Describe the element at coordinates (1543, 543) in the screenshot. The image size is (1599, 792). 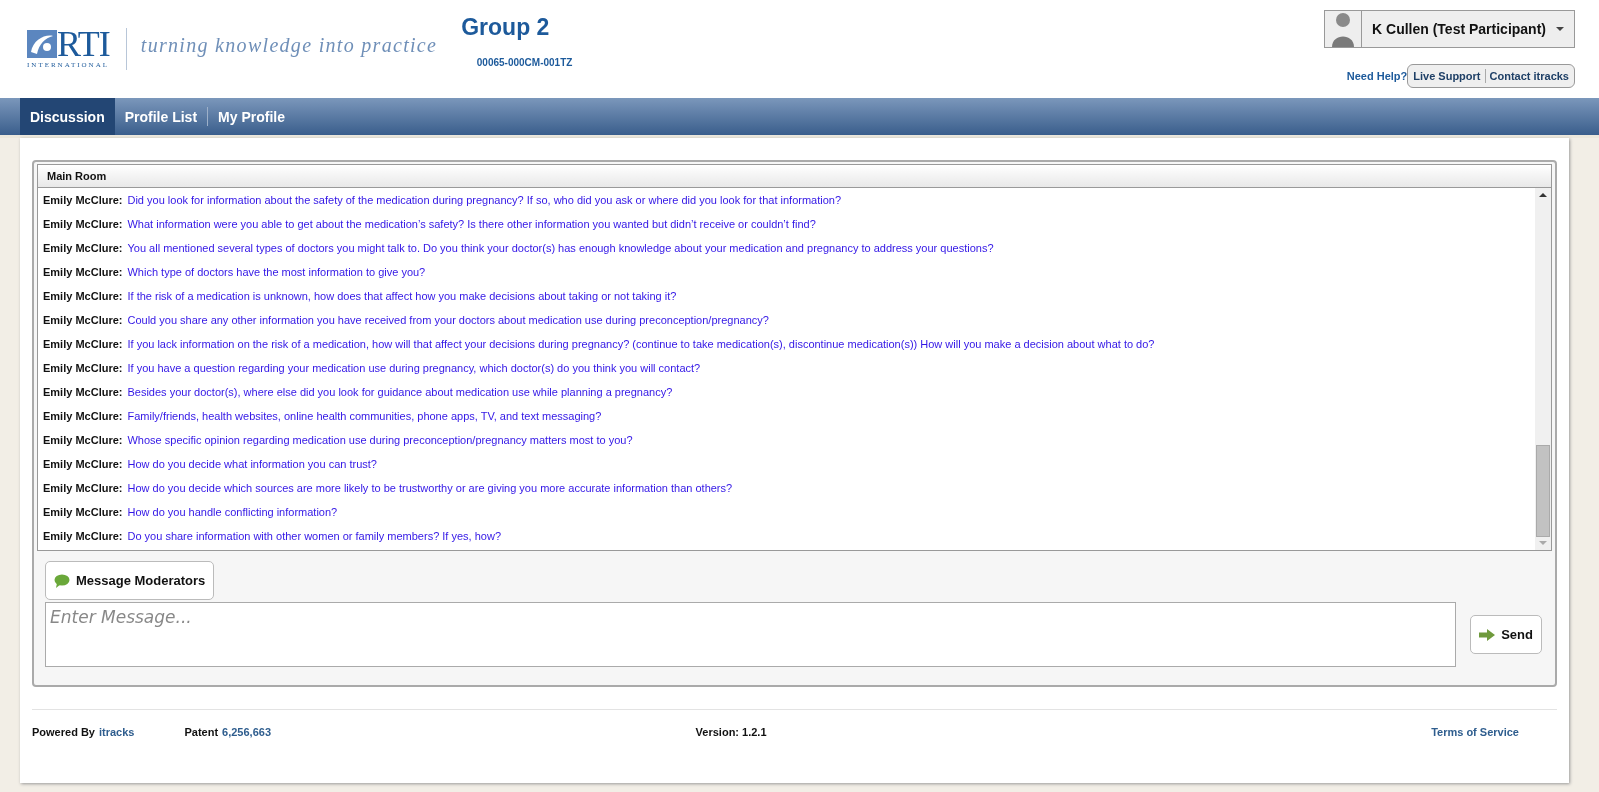
I see `scroll-down-icon` at that location.